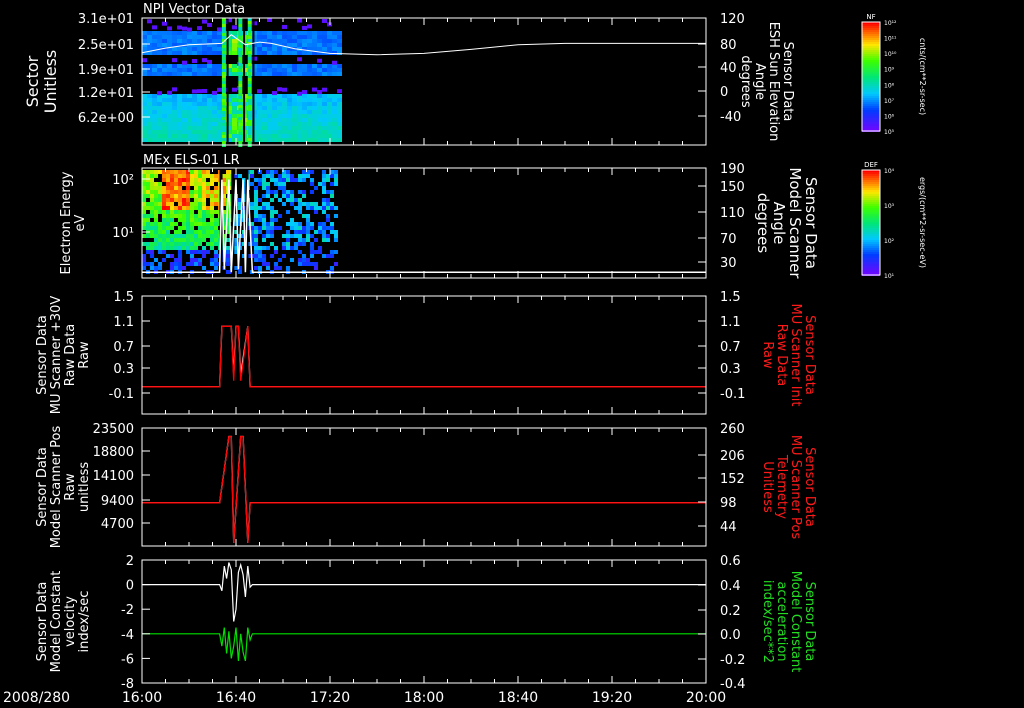 The height and width of the screenshot is (708, 1024). Describe the element at coordinates (330, 698) in the screenshot. I see `time-tick-label: 17:20` at that location.